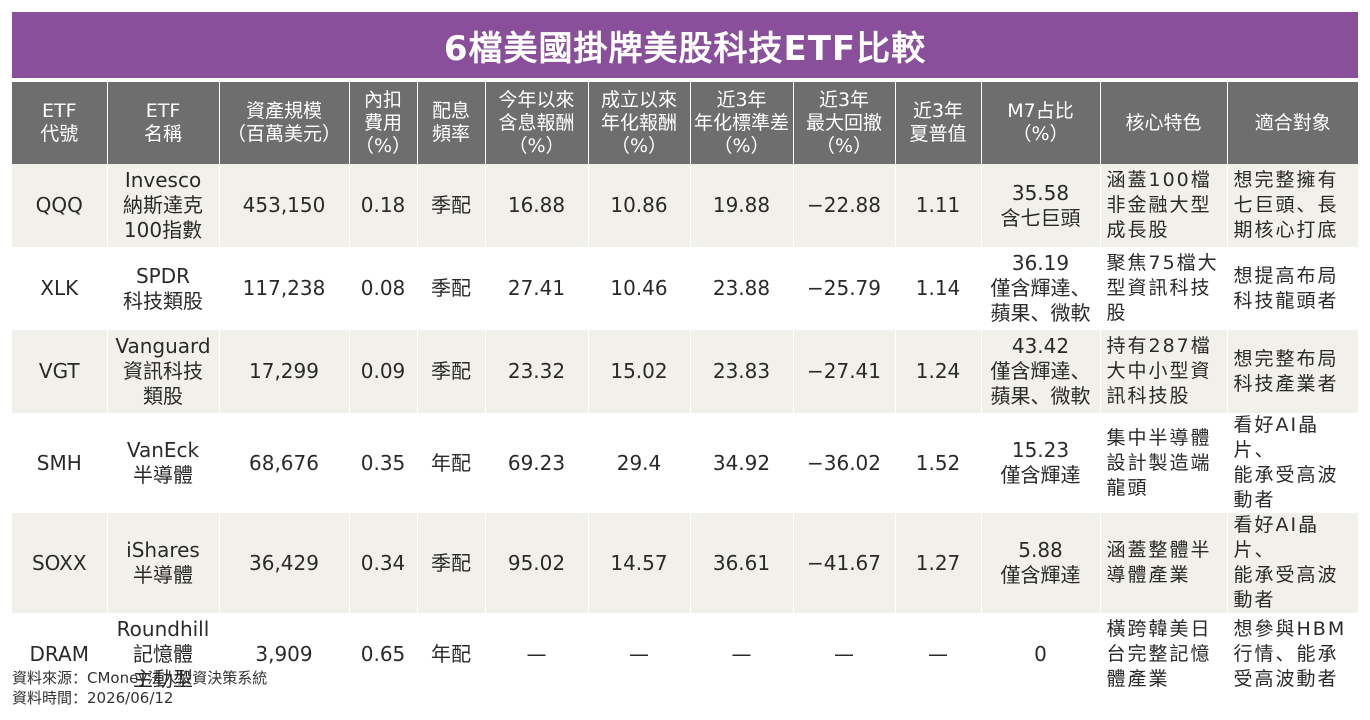 The image size is (1370, 720). What do you see at coordinates (60, 205) in the screenshot?
I see `cell-code: QQQ` at bounding box center [60, 205].